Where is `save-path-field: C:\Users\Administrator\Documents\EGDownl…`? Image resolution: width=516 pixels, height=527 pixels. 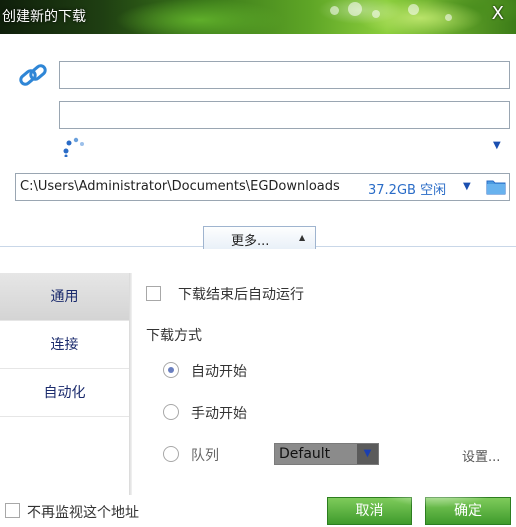
save-path-field: C:\Users\Administrator\Documents\EGDownl… is located at coordinates (262, 187).